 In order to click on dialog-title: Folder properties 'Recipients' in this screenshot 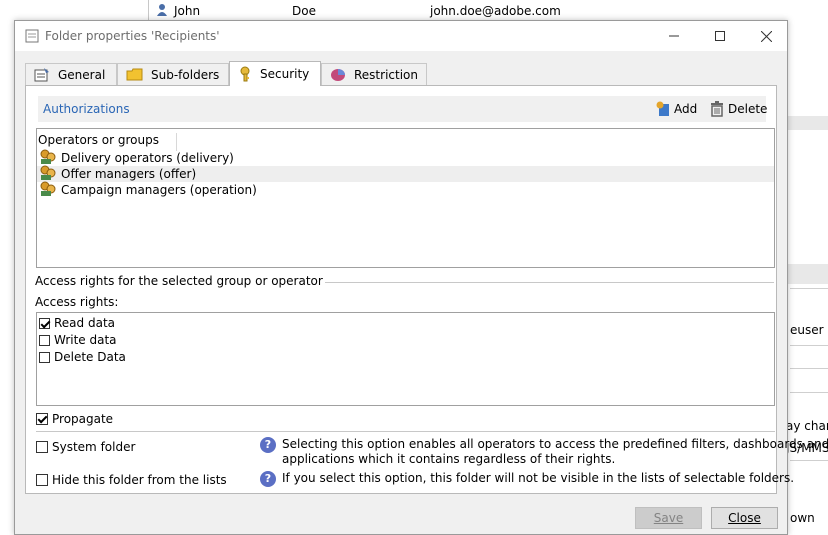, I will do `click(132, 36)`.